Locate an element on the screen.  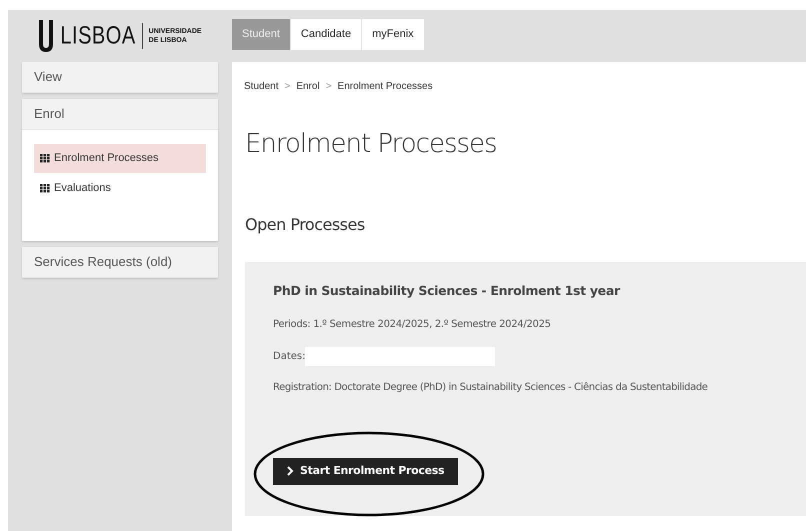
logo-u-icon is located at coordinates (46, 36).